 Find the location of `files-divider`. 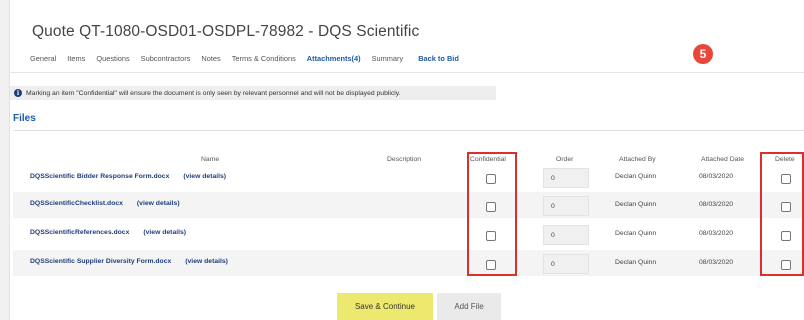

files-divider is located at coordinates (408, 130).